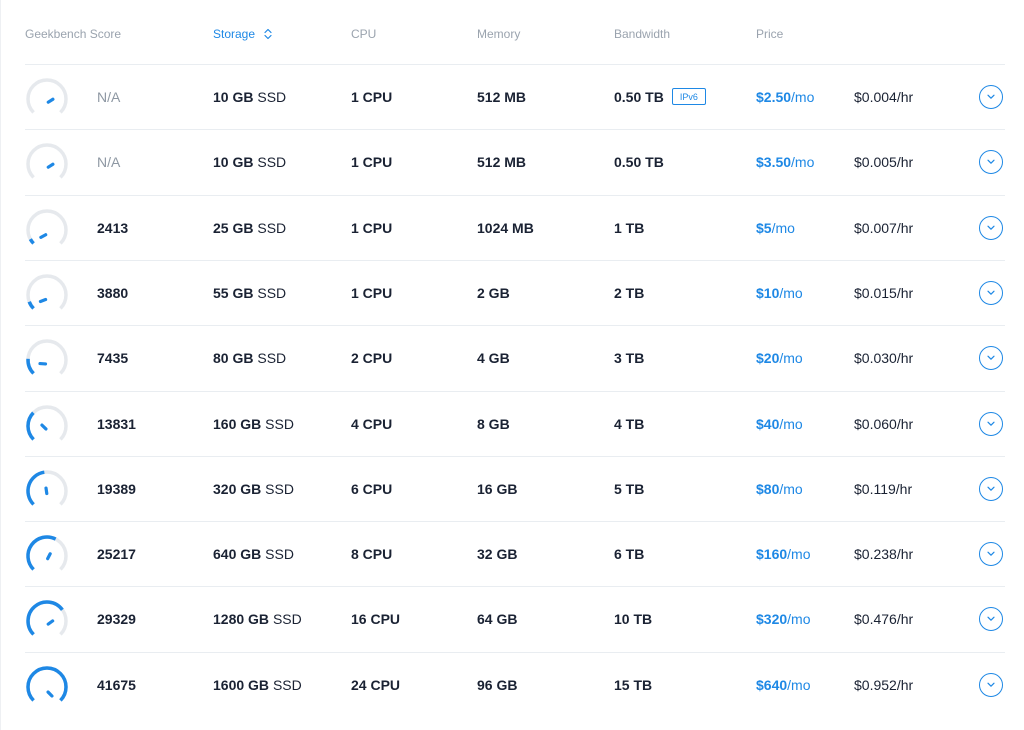 Image resolution: width=1024 pixels, height=730 pixels. Describe the element at coordinates (884, 162) in the screenshot. I see `hourly-price: $0.005/hr` at that location.